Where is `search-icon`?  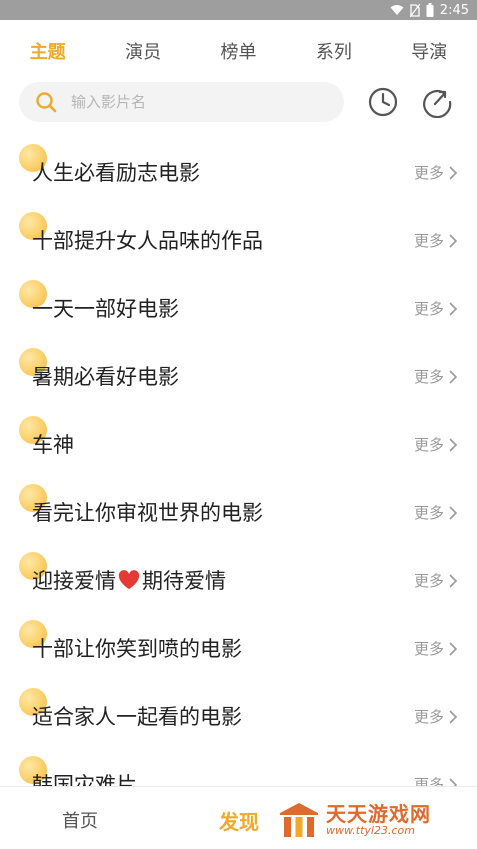
search-icon is located at coordinates (46, 102).